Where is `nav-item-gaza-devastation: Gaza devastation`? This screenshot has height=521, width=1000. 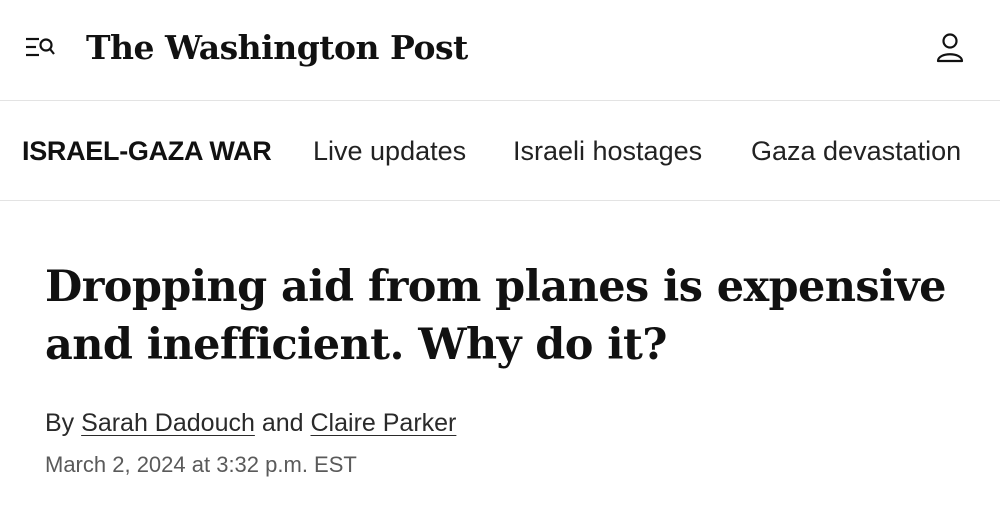
nav-item-gaza-devastation: Gaza devastation is located at coordinates (856, 151).